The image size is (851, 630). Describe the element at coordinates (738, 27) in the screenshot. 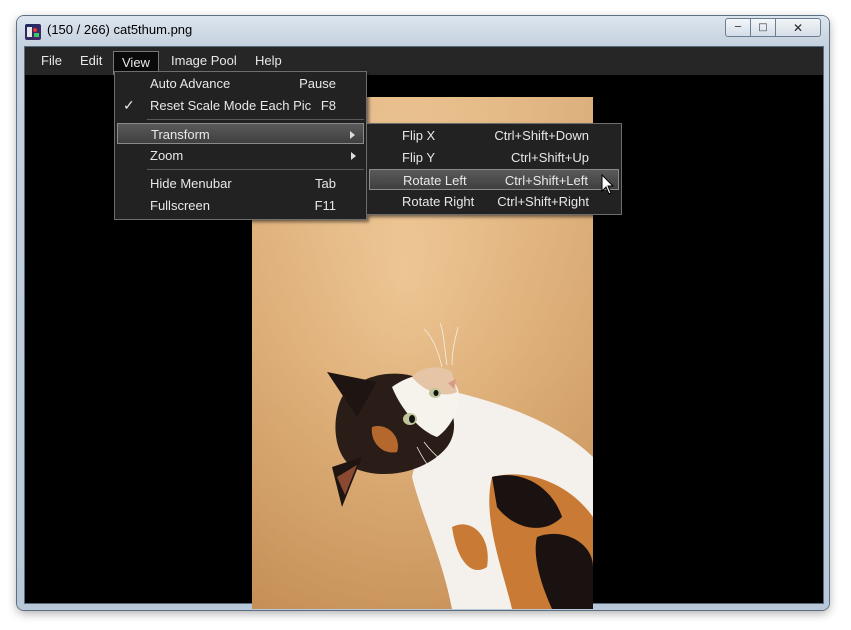

I see `minimize-button: ─` at that location.